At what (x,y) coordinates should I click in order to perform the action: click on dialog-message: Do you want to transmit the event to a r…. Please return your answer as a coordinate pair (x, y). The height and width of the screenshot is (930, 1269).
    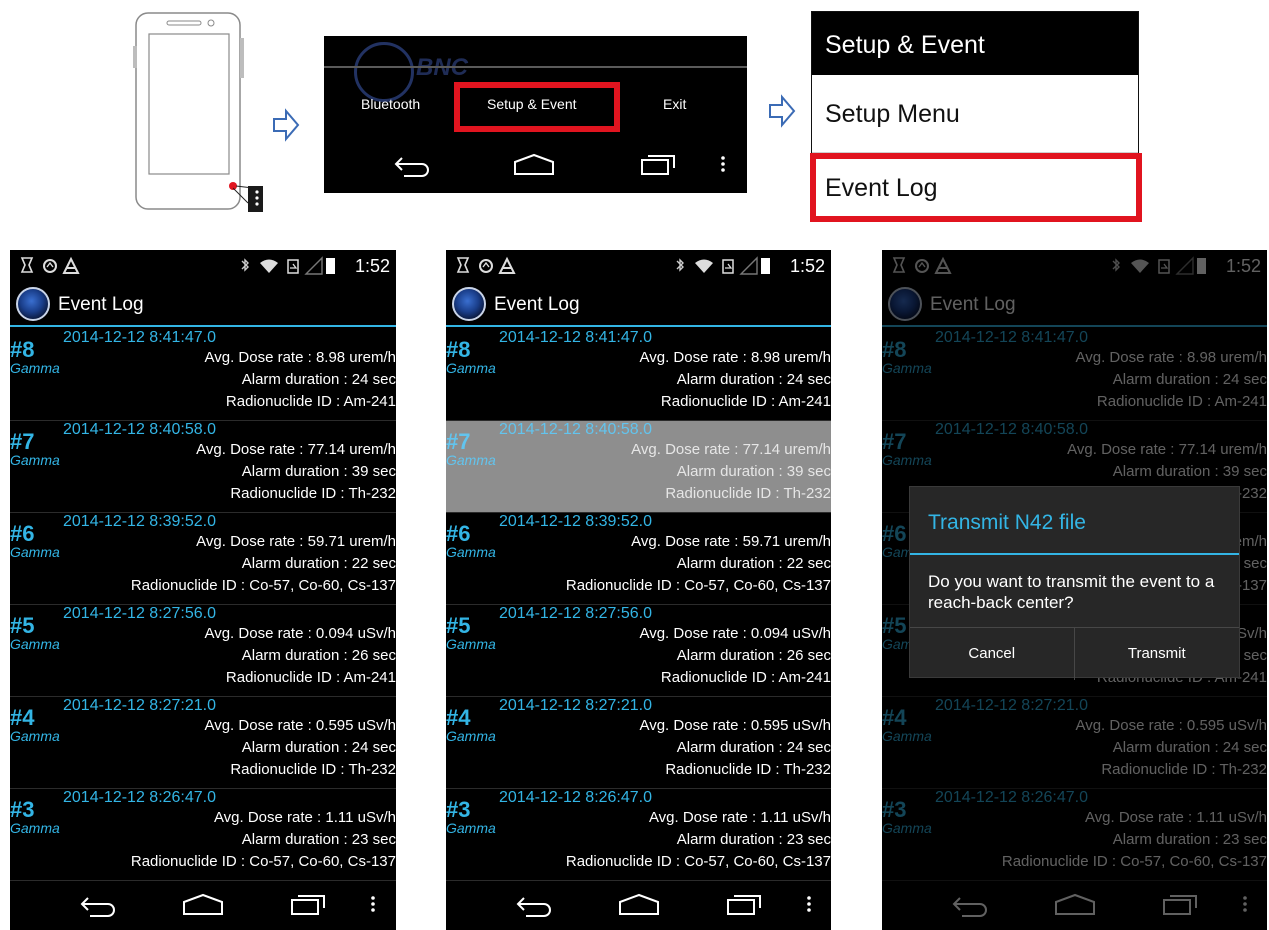
    Looking at the image, I should click on (1071, 592).